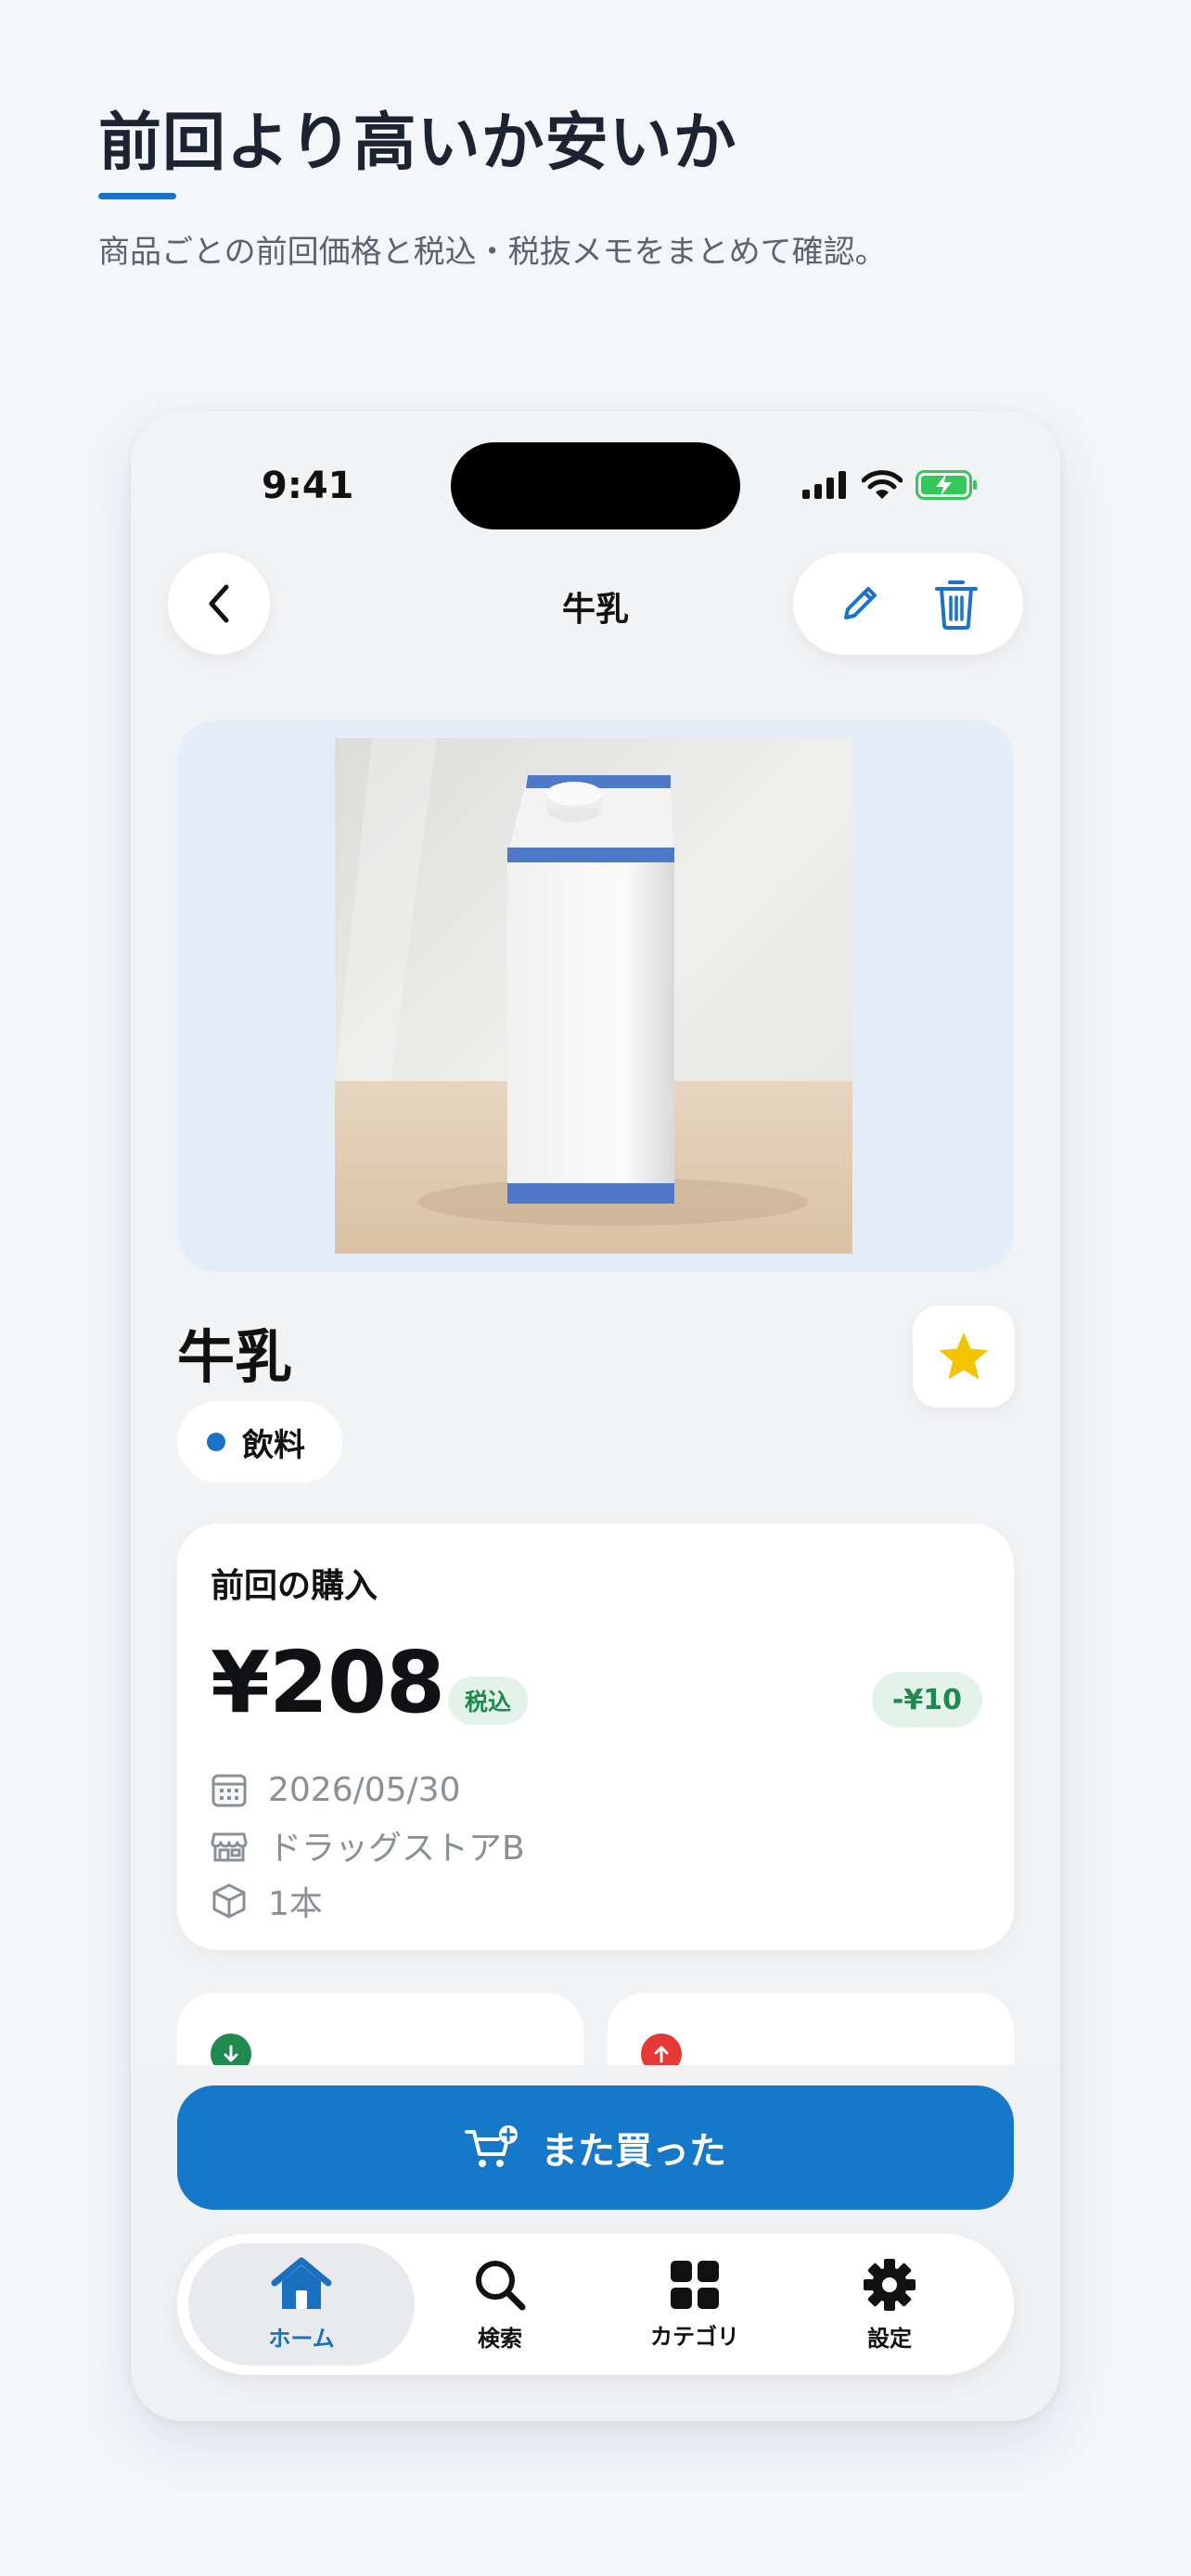 The height and width of the screenshot is (2576, 1191). Describe the element at coordinates (308, 486) in the screenshot. I see `status-time: 9:41` at that location.